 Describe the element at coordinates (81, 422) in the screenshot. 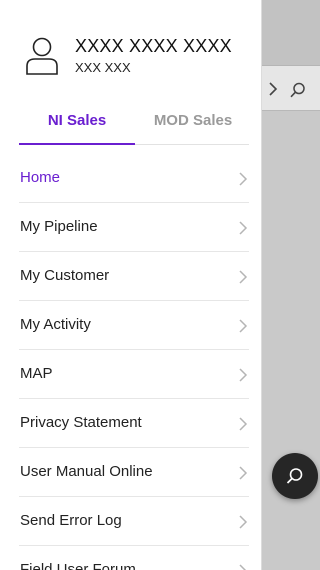

I see `menu-item-label: Privacy Statement` at that location.